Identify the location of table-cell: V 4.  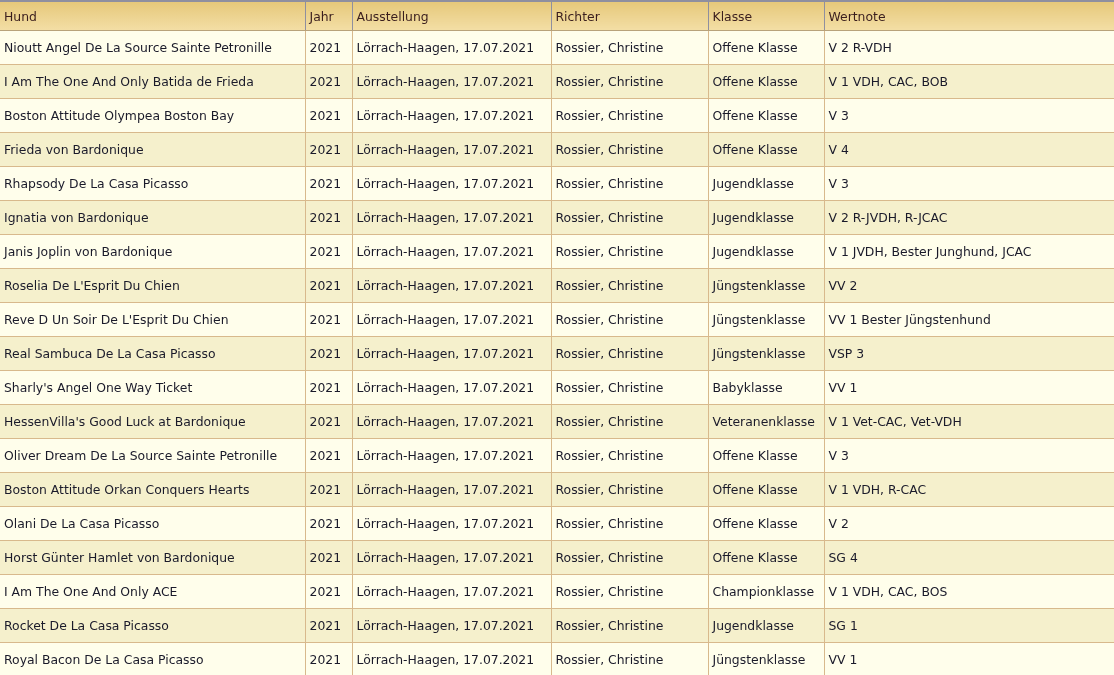
(969, 149).